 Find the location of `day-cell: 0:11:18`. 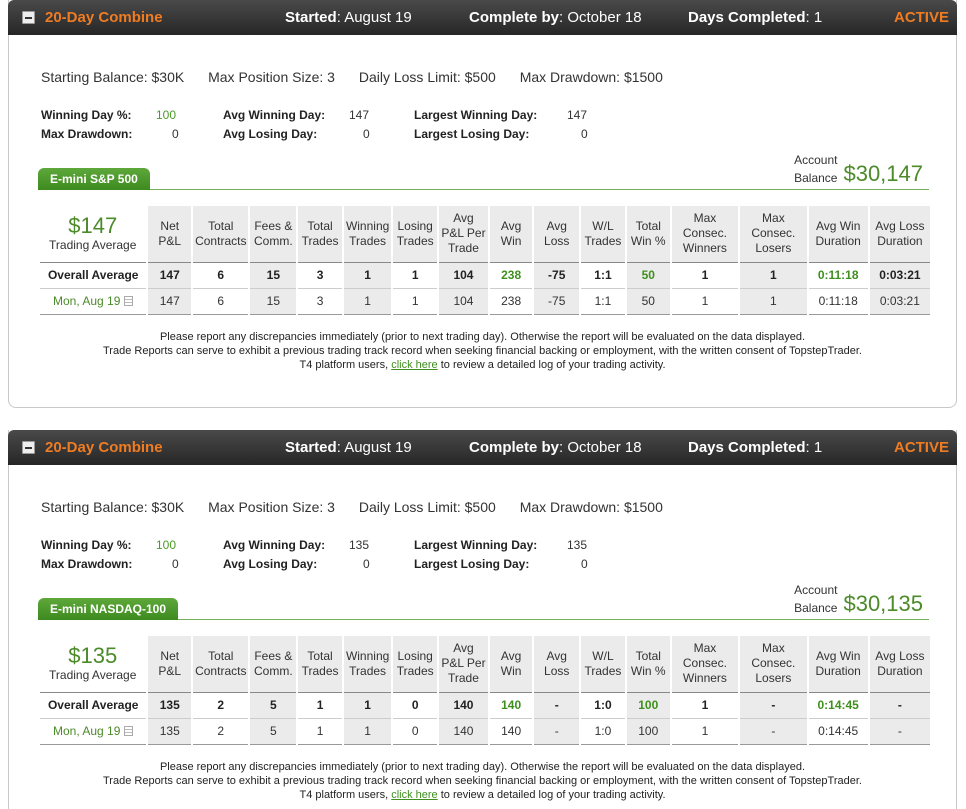

day-cell: 0:11:18 is located at coordinates (837, 301).